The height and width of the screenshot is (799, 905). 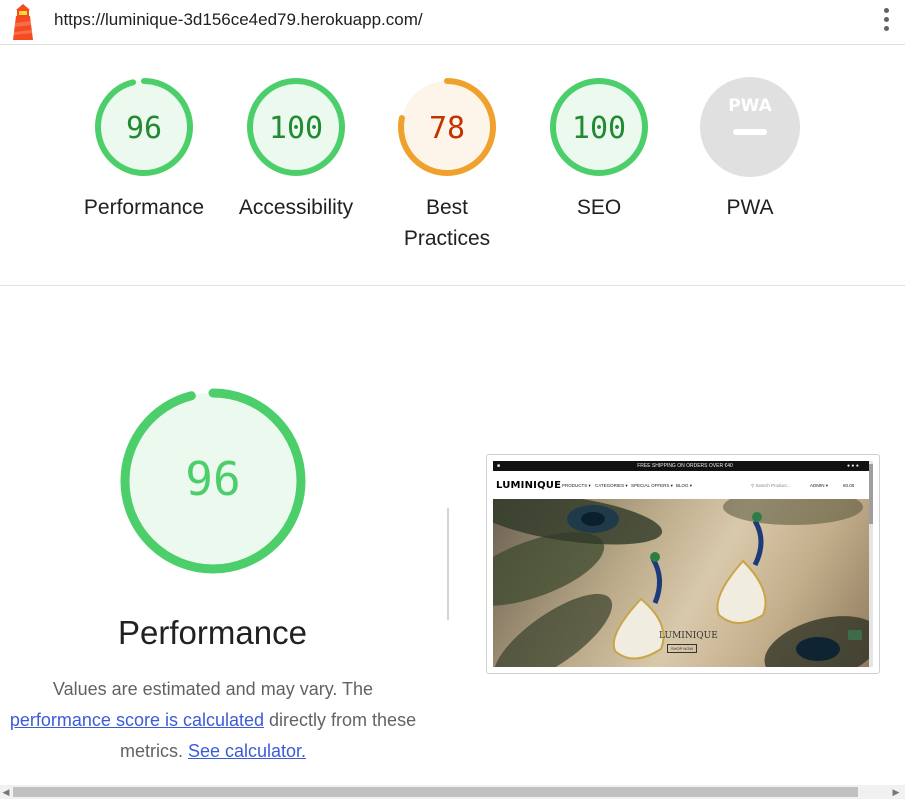 I want to click on thumb-hero-button: SHOP NOW, so click(x=682, y=648).